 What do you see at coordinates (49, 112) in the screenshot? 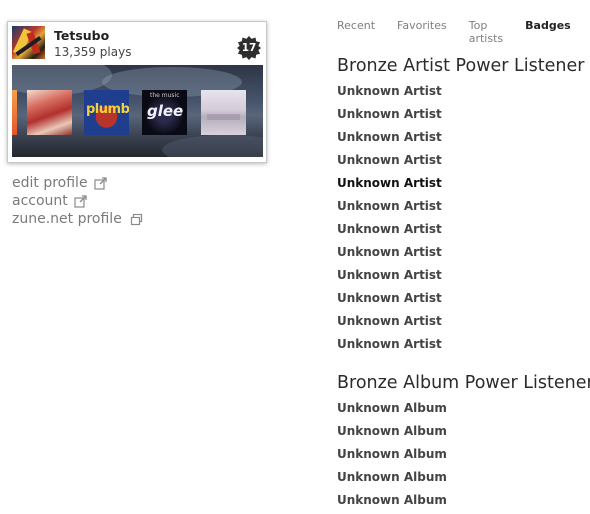
I see `album-cover-red-figure` at bounding box center [49, 112].